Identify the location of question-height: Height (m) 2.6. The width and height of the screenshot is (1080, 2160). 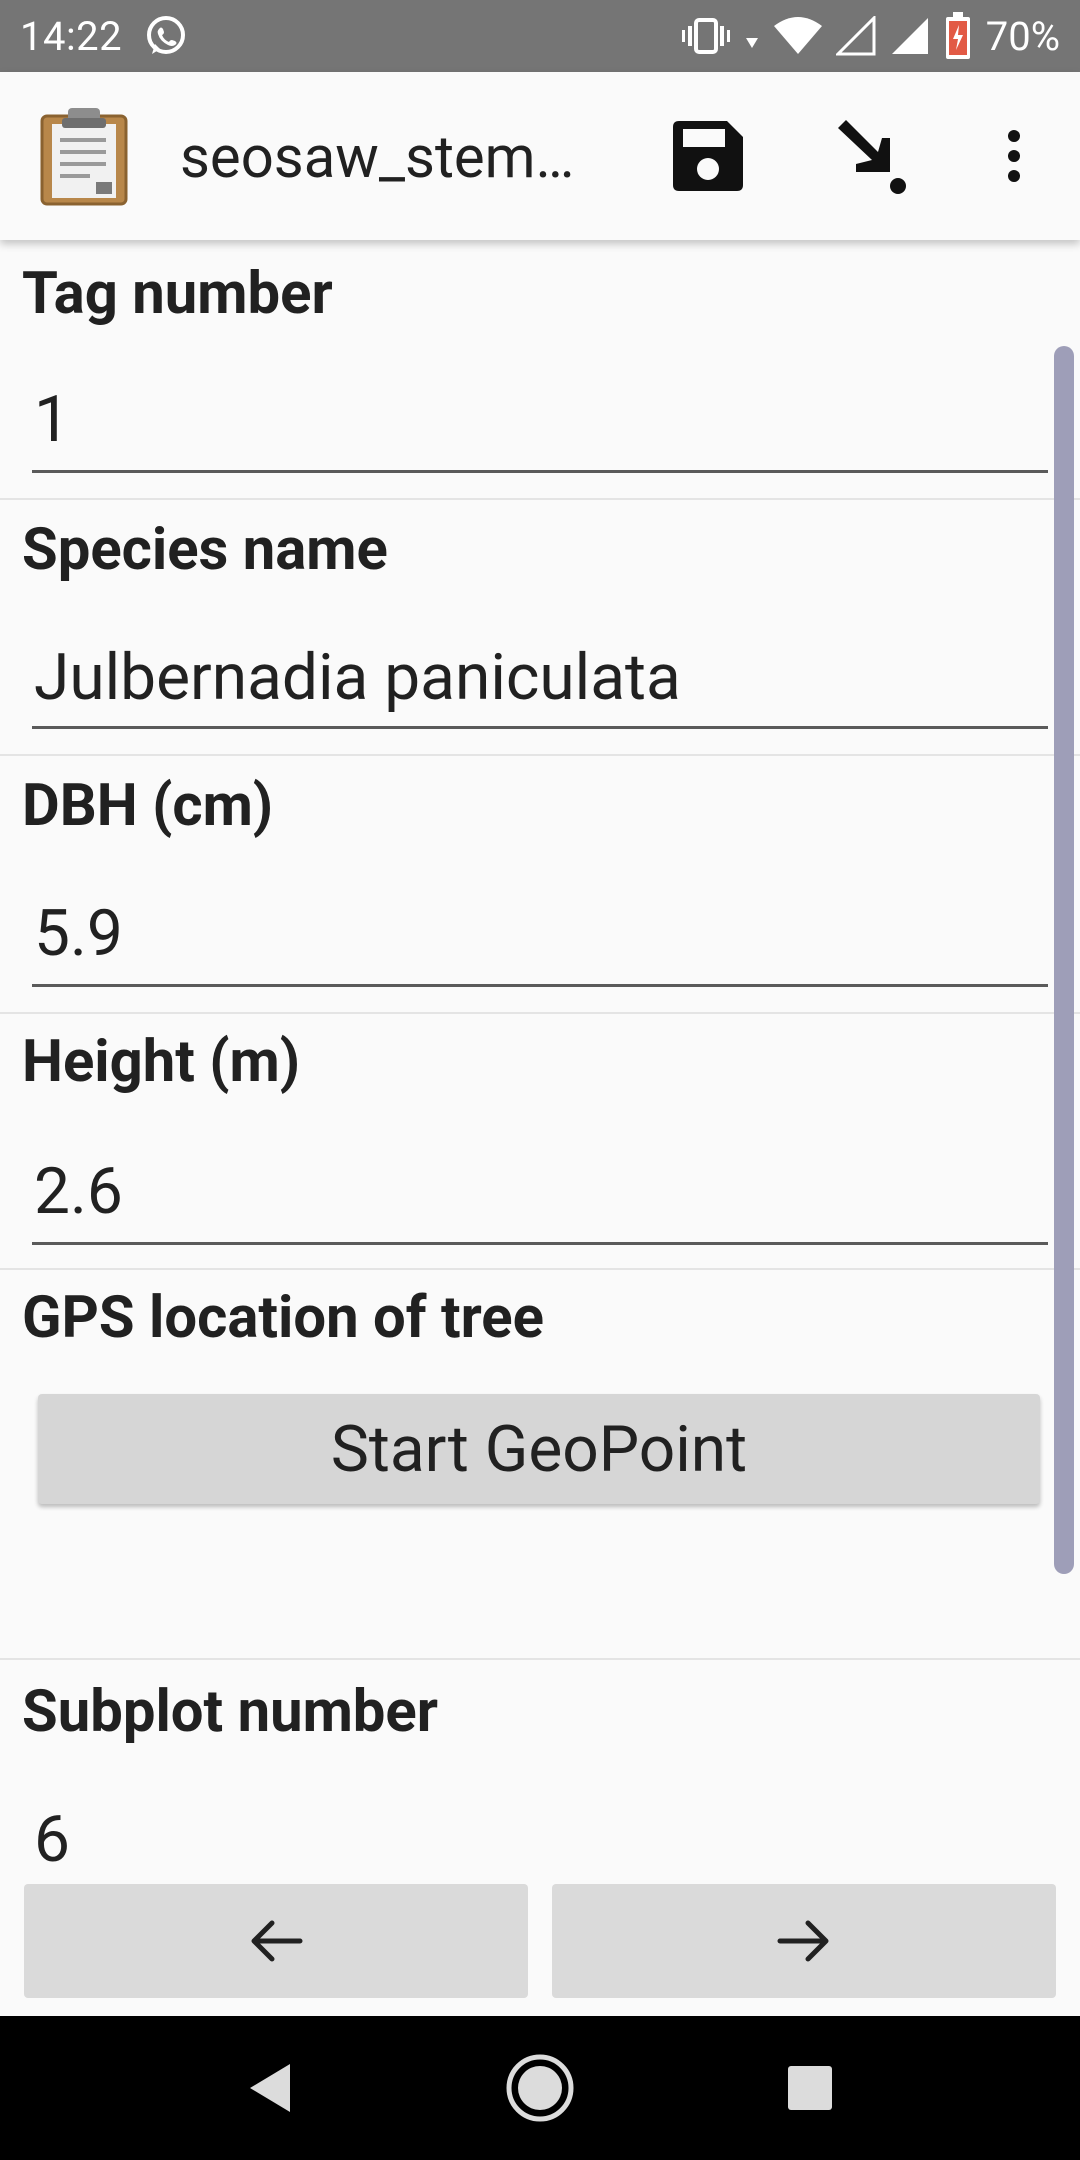
(540, 1142).